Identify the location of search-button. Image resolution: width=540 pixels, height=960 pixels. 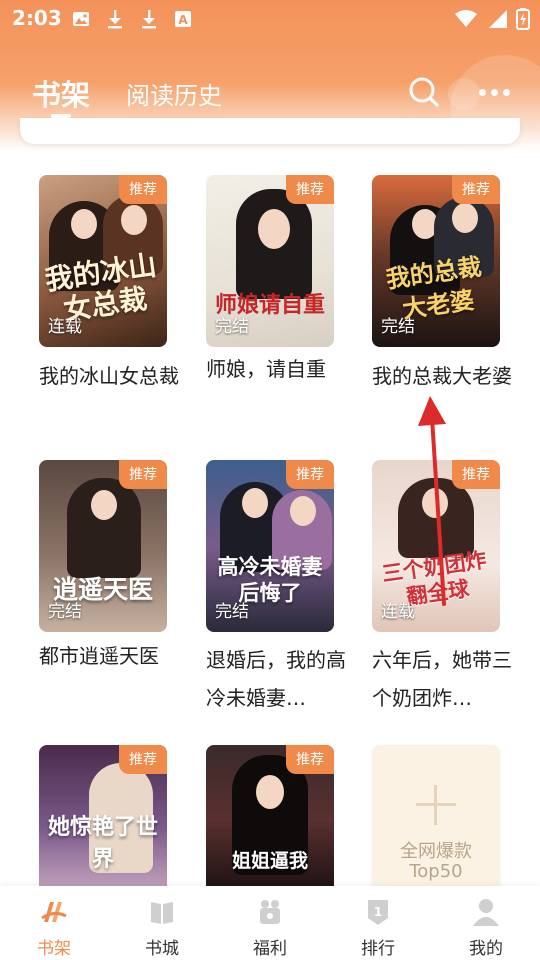
(424, 92).